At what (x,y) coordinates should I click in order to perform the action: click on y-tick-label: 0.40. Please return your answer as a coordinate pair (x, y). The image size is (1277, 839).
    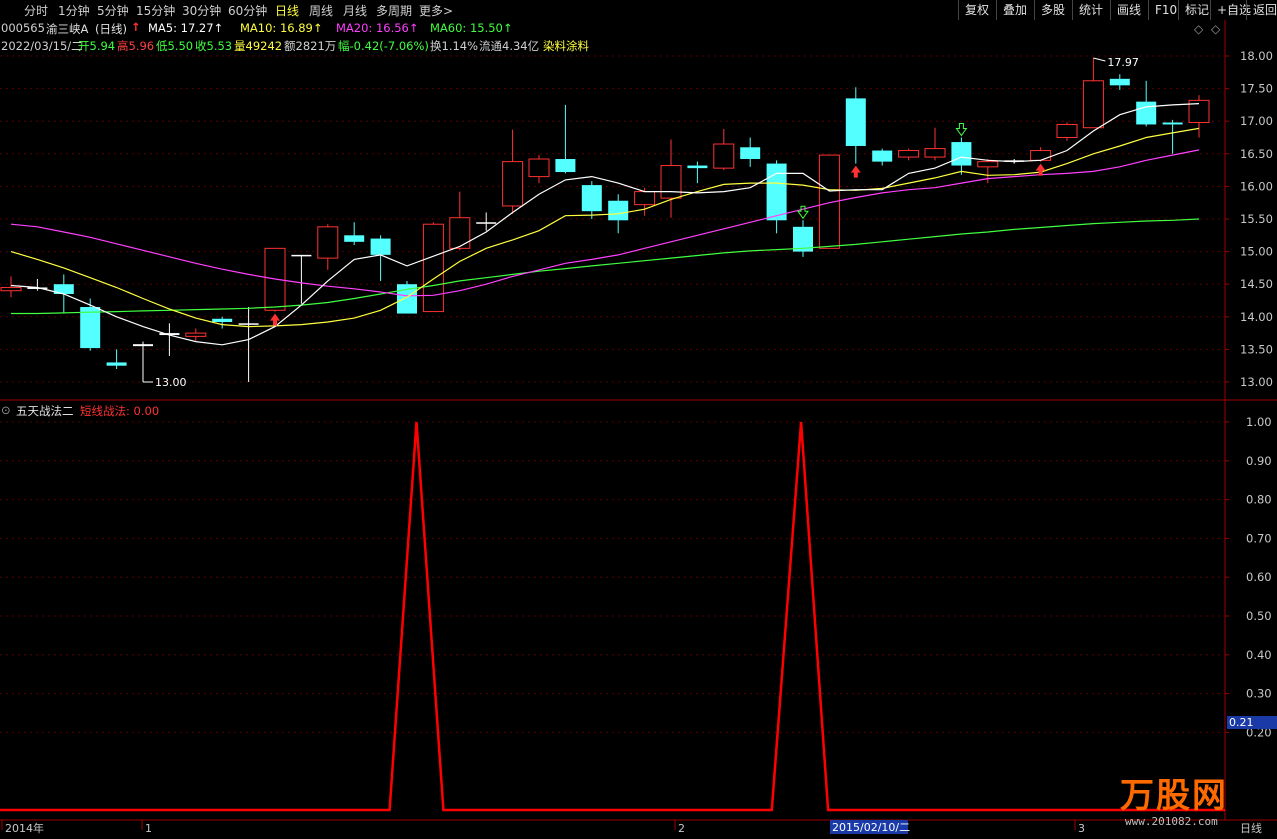
    Looking at the image, I should click on (1259, 655).